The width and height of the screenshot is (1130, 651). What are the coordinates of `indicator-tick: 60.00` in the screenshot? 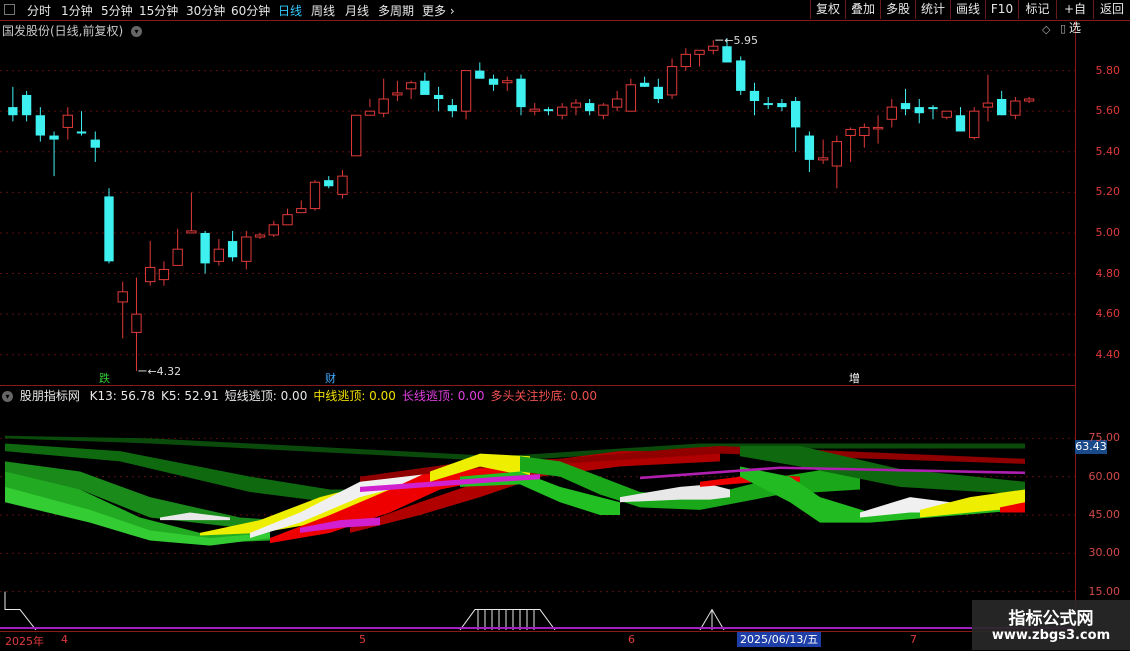 It's located at (1104, 476).